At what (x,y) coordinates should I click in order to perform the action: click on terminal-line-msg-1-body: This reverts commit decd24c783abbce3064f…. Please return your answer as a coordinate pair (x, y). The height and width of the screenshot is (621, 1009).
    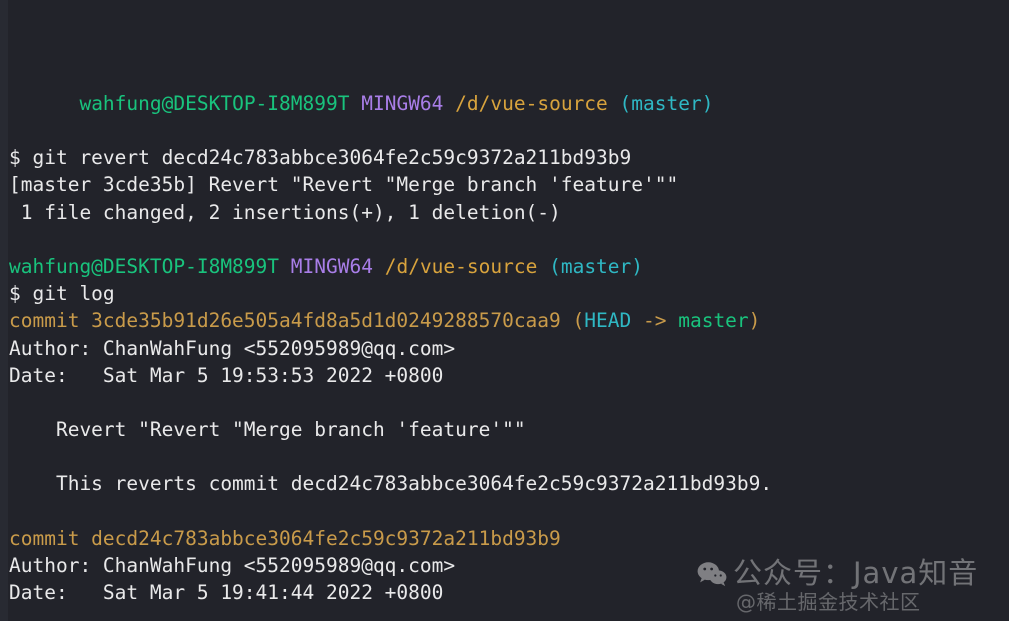
    Looking at the image, I should click on (509, 483).